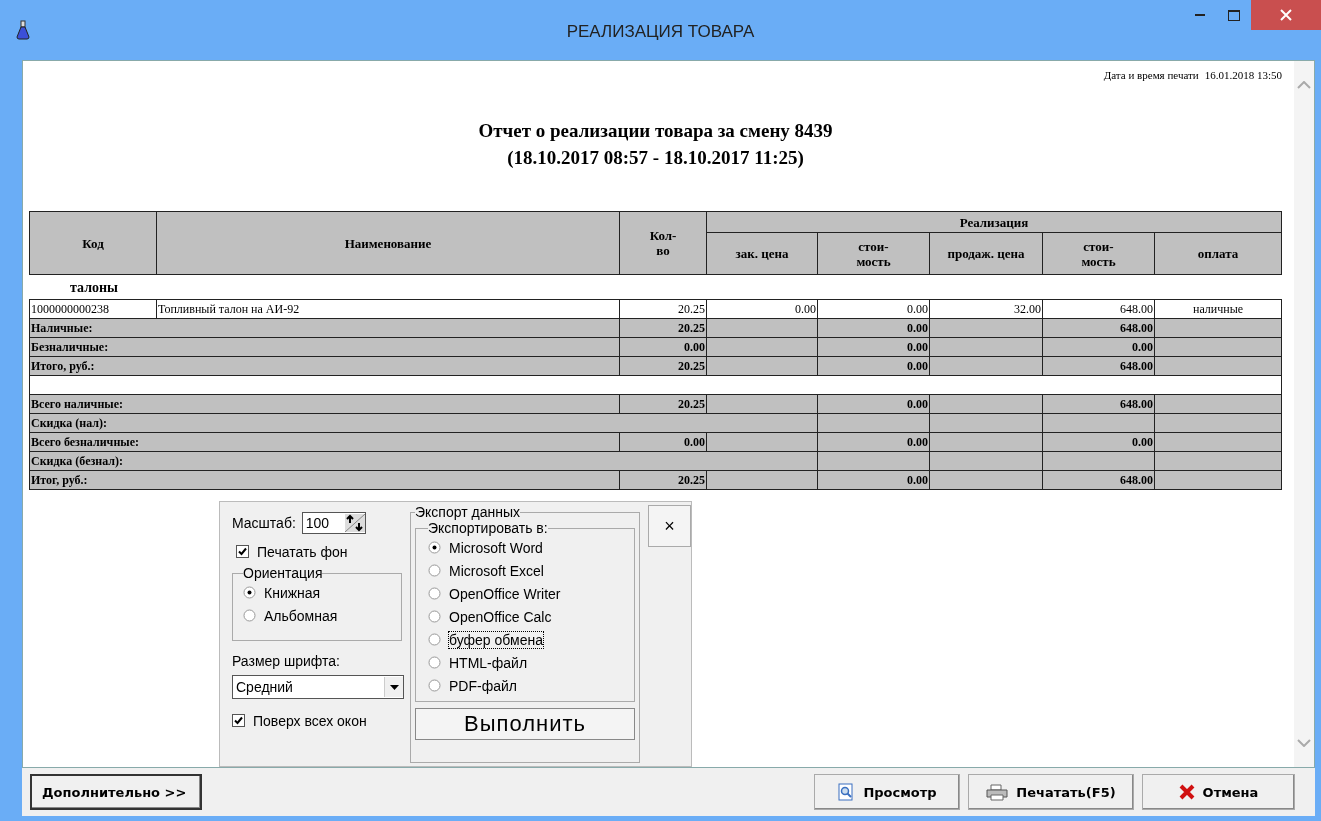 The width and height of the screenshot is (1321, 821). I want to click on close-button, so click(1286, 15).